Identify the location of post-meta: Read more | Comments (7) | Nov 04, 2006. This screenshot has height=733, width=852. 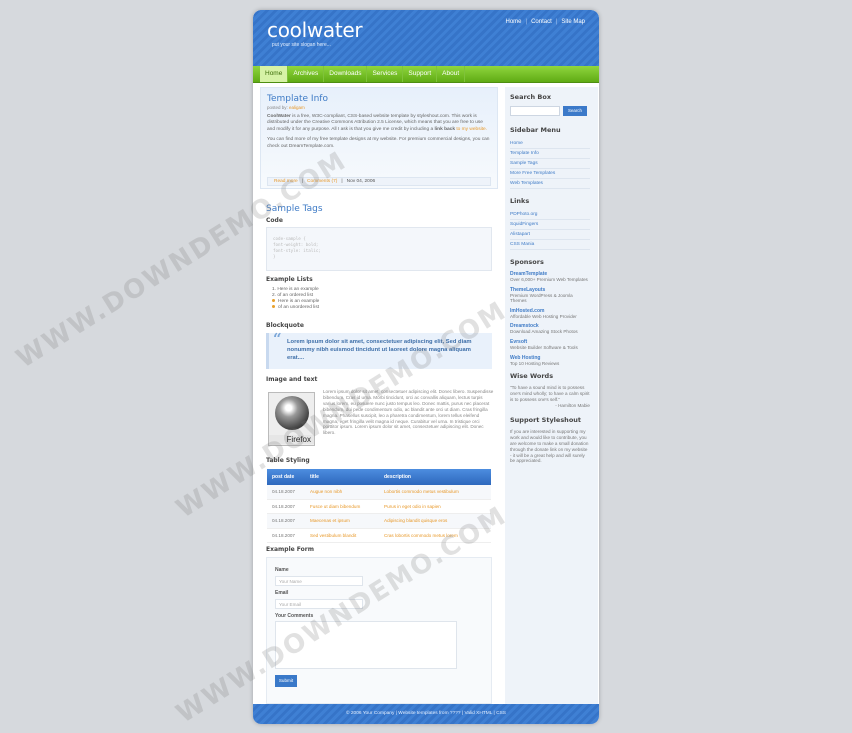
(379, 181).